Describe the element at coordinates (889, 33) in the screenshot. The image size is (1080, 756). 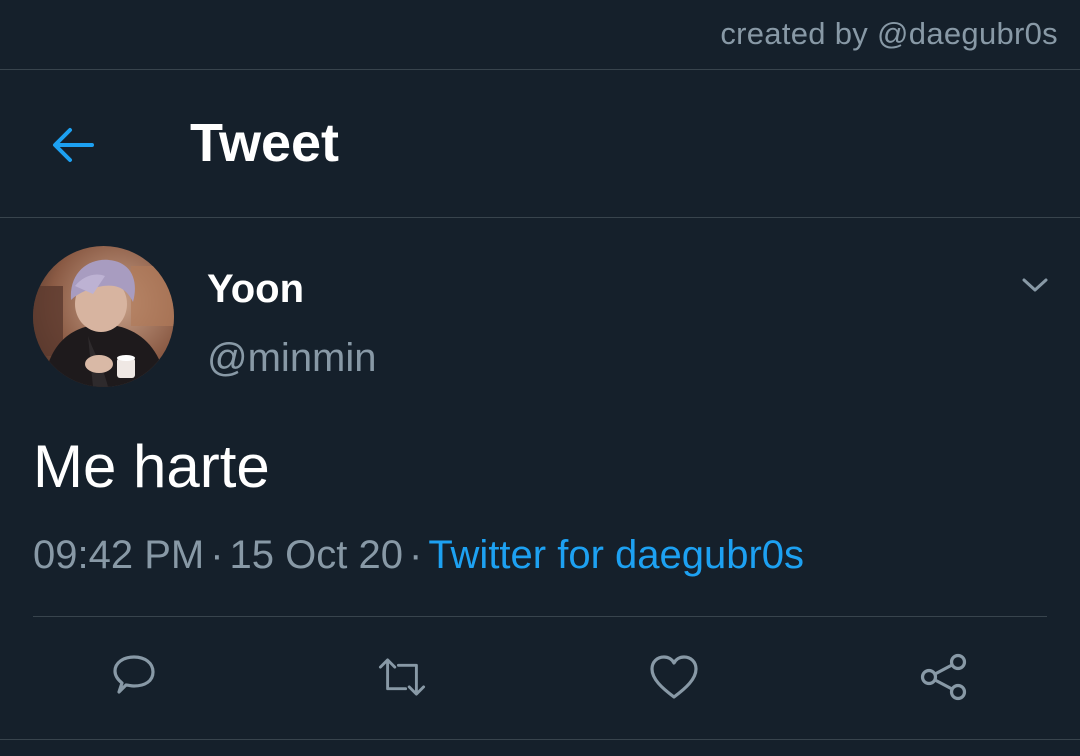
I see `watermark-credit: created by @daegubr0s` at that location.